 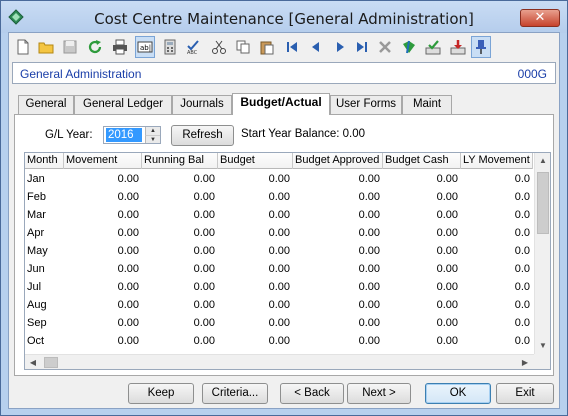 I want to click on table-row: Mar 0.00 0.00 0.00 0.00 0.00 0.0, so click(x=279, y=215).